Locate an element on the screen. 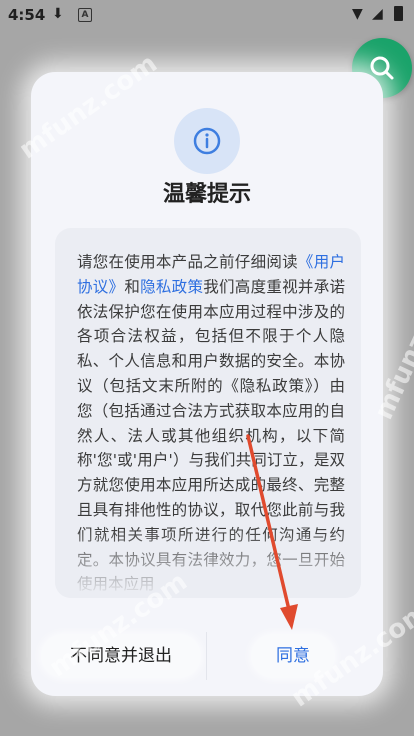 The image size is (414, 736). dialog-title: 温馨提示 is located at coordinates (206, 194).